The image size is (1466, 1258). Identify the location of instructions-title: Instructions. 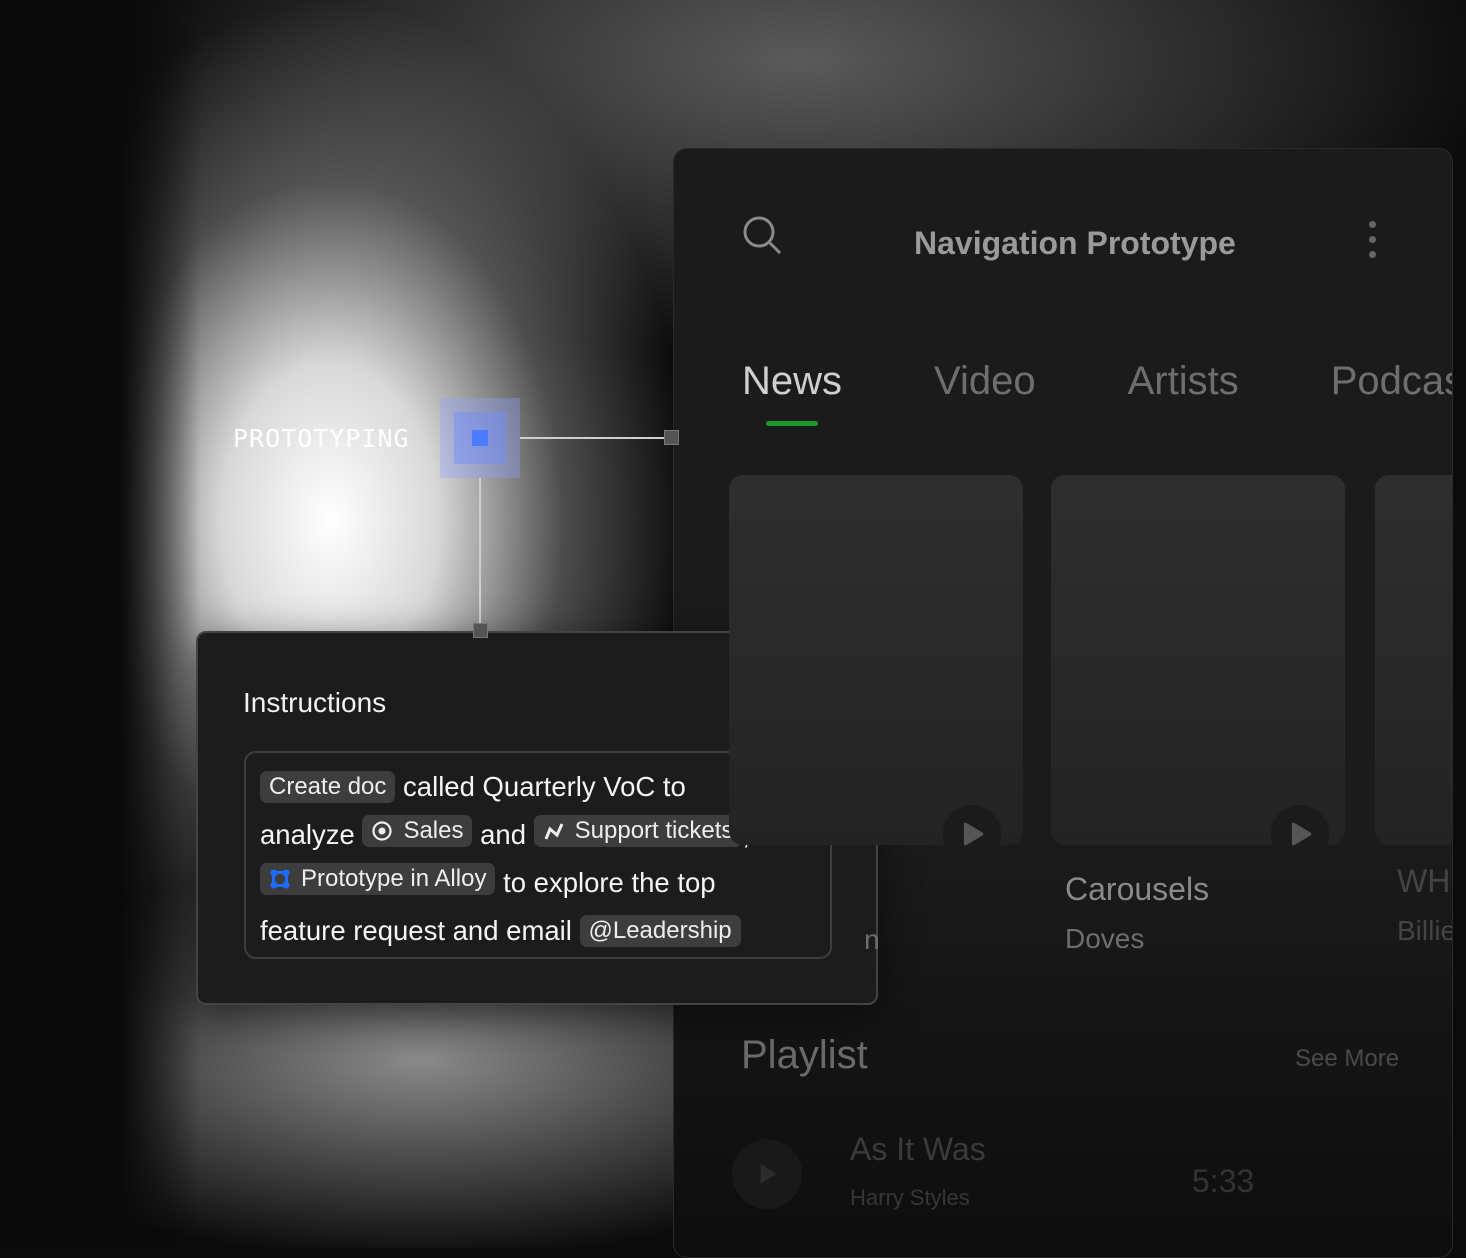
(315, 702).